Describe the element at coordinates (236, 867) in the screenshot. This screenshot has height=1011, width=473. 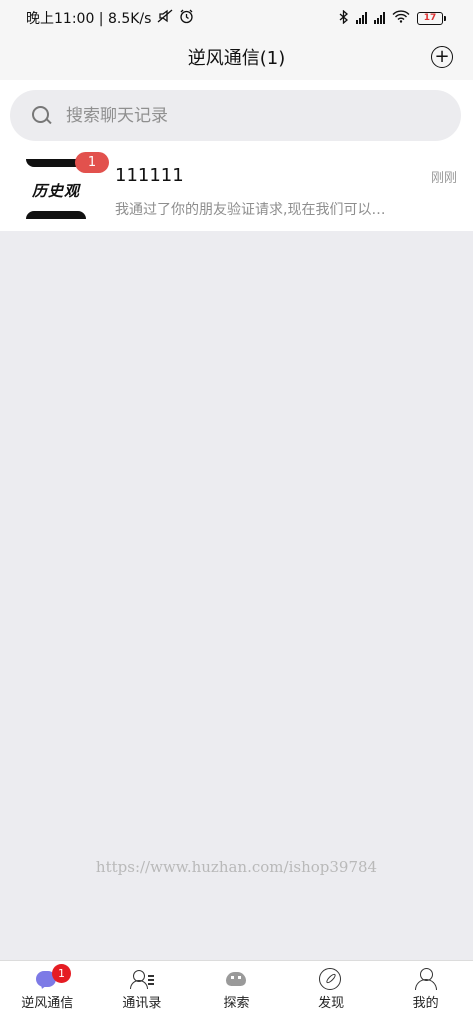
I see `watermark: https://www.huzhan.com/ishop39784` at that location.